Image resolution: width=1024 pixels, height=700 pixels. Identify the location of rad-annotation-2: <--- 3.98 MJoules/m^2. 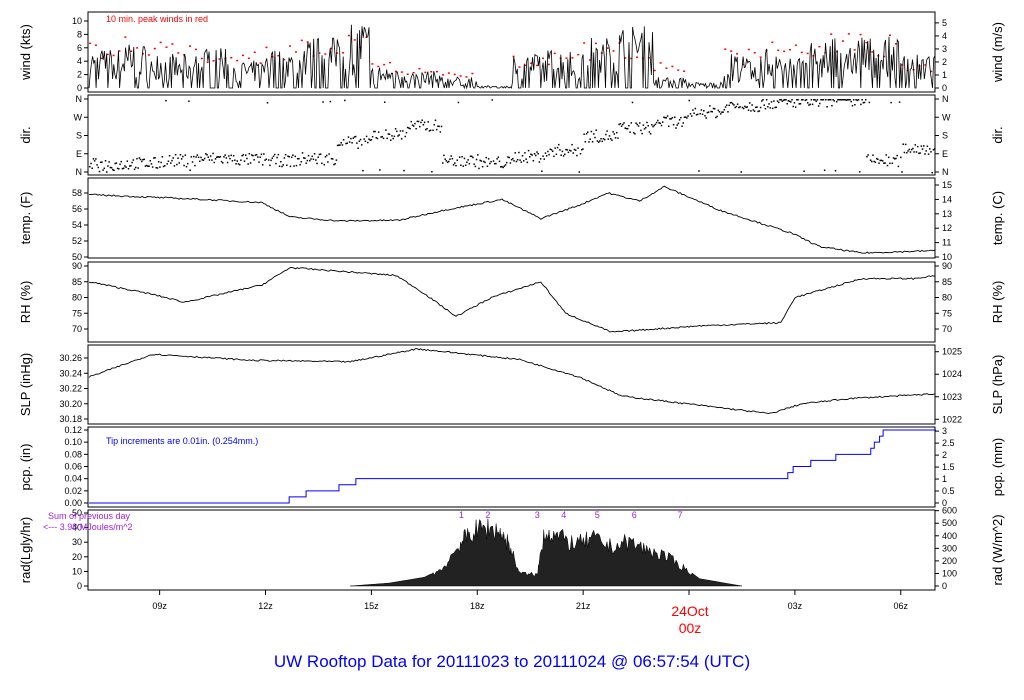
(88, 527).